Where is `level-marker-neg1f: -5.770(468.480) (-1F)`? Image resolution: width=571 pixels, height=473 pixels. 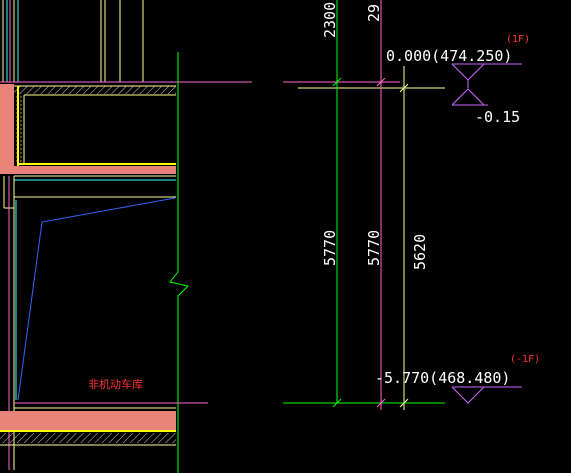 level-marker-neg1f: -5.770(468.480) (-1F) is located at coordinates (457, 379).